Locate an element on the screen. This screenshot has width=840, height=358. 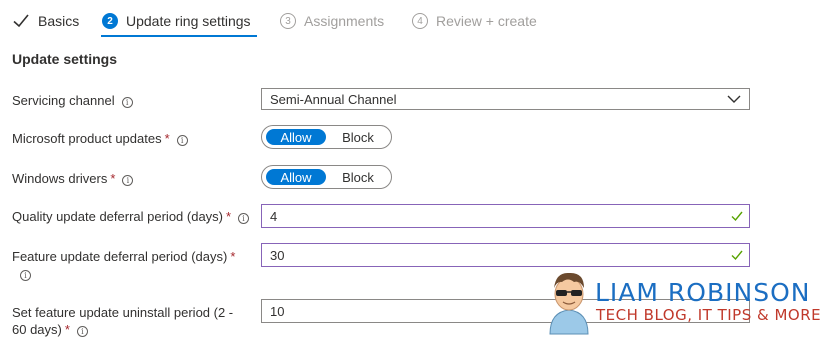
label-text: Set feature update uninstall period (2 - is located at coordinates (123, 312).